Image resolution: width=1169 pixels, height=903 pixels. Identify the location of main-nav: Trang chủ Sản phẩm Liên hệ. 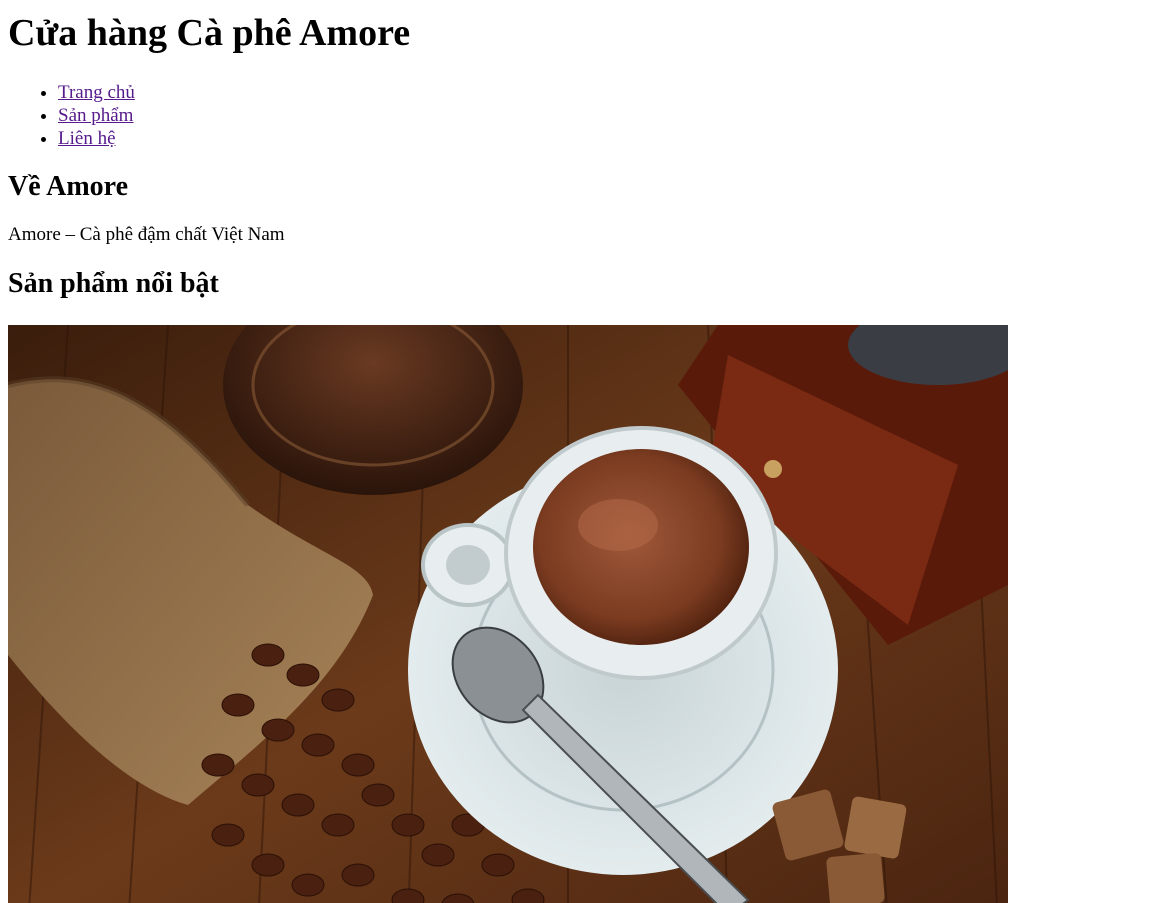
(584, 115).